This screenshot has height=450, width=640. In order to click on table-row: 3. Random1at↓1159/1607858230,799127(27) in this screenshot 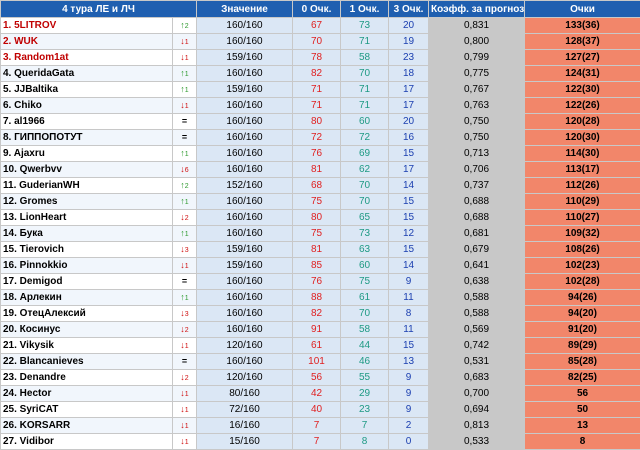, I will do `click(320, 58)`.